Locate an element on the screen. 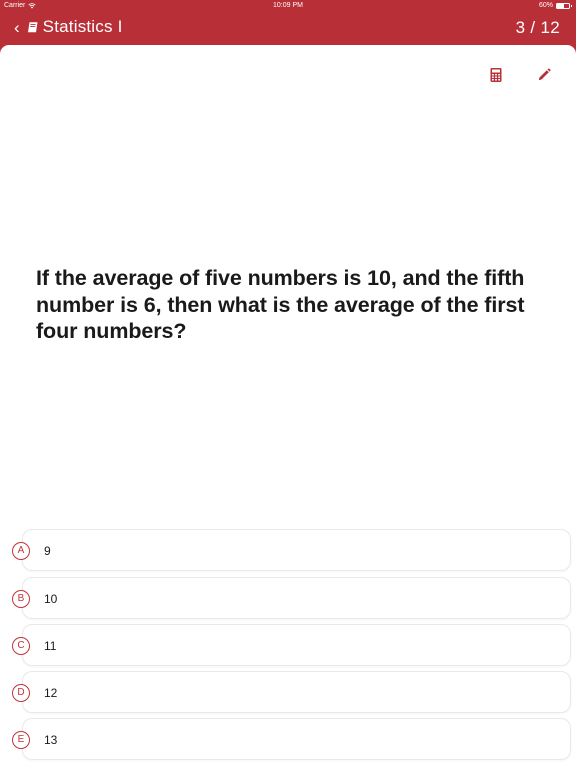 This screenshot has height=768, width=576. choice-c: C 11 is located at coordinates (288, 646).